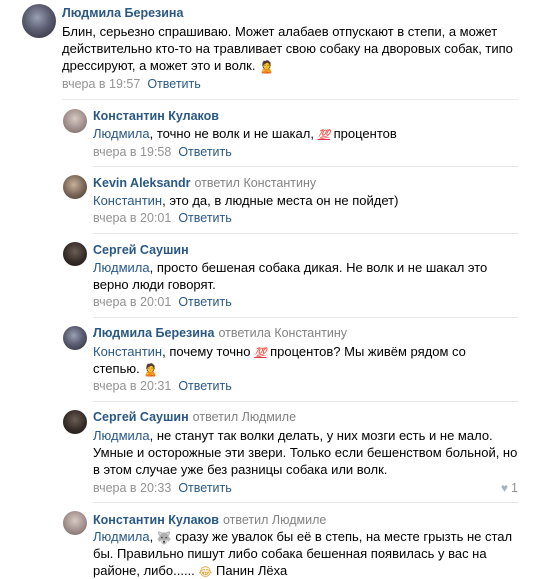 The width and height of the screenshot is (542, 579). I want to click on comment-header: Сергей Саушин ответил Людмиле, so click(194, 417).